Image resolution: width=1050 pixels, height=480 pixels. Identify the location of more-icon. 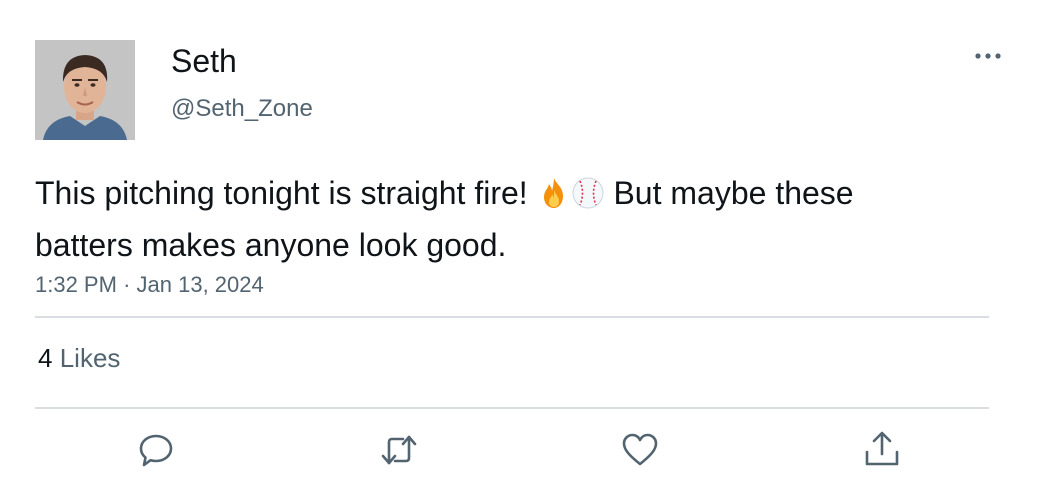
(988, 56).